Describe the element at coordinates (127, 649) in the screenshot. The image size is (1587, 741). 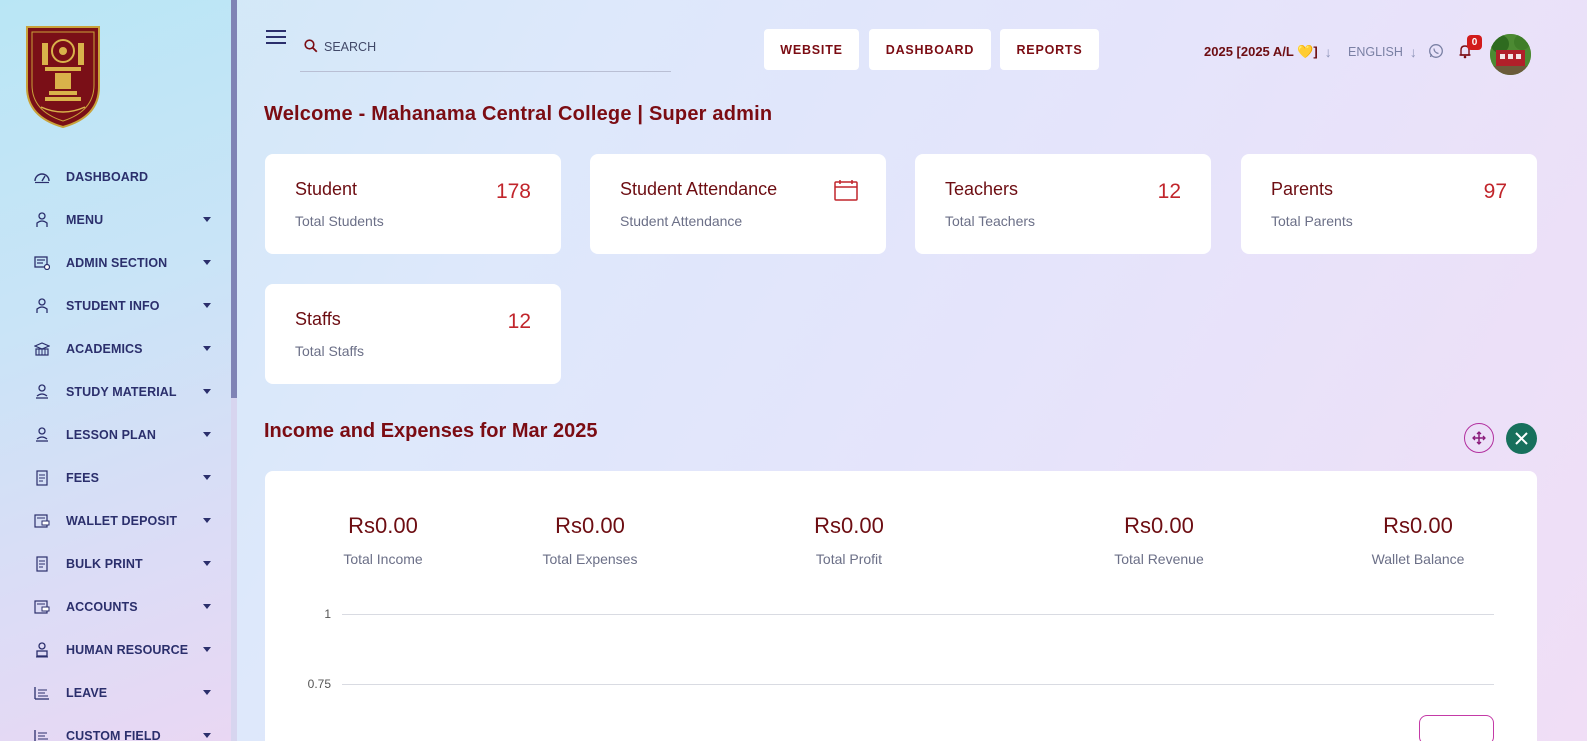
I see `sidebar-item-label: HUMAN RESOURCE` at that location.